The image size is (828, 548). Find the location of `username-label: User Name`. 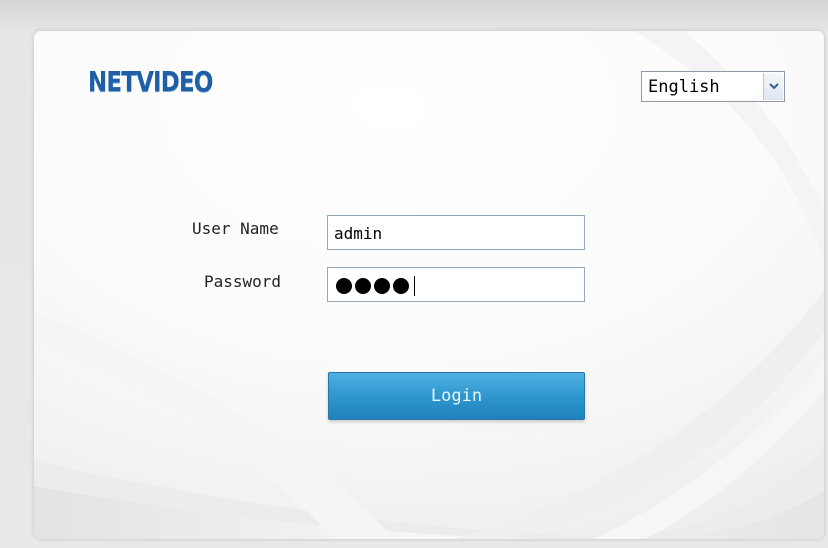

username-label: User Name is located at coordinates (235, 228).